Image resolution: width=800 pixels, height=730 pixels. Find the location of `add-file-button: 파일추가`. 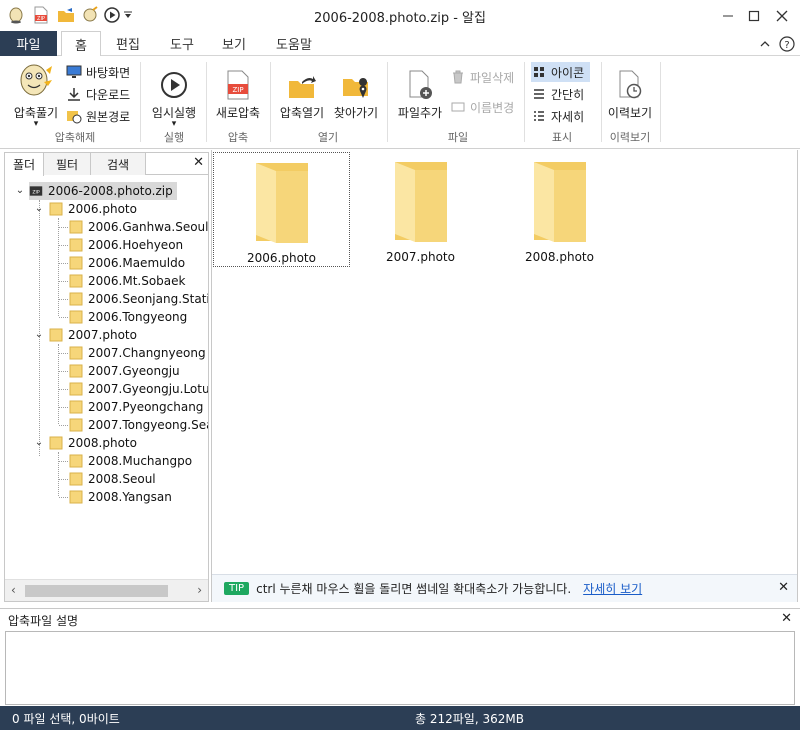

add-file-button: 파일추가 is located at coordinates (420, 90).